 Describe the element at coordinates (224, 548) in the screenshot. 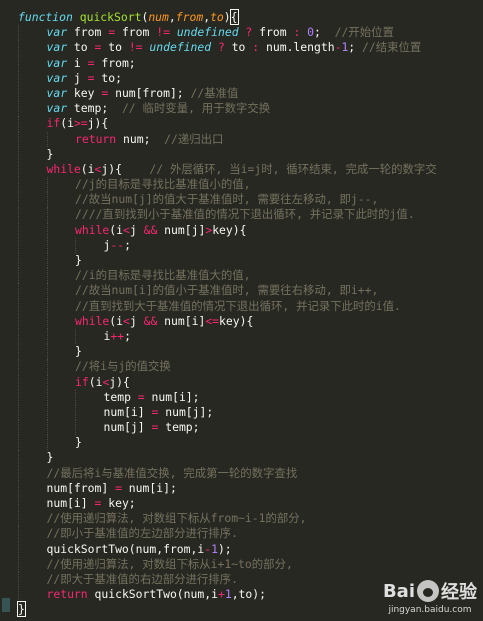

I see `code-token-plain: );` at that location.